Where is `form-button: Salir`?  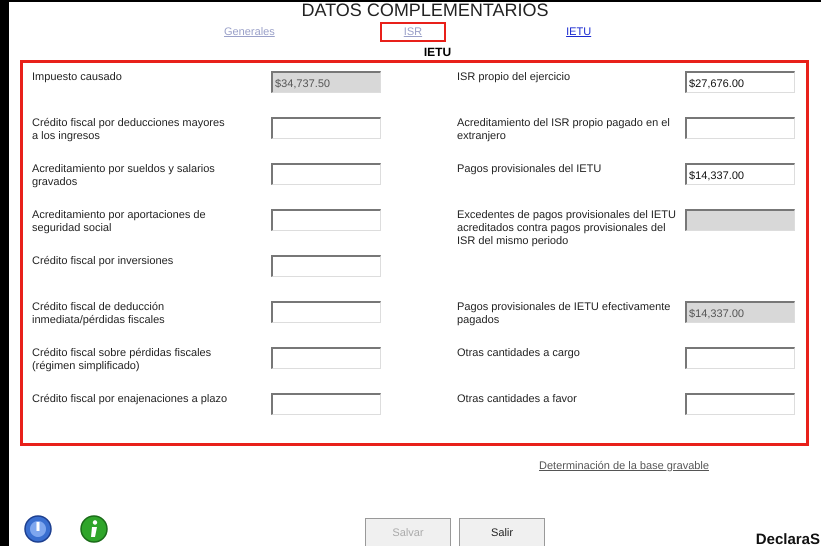 form-button: Salir is located at coordinates (502, 532).